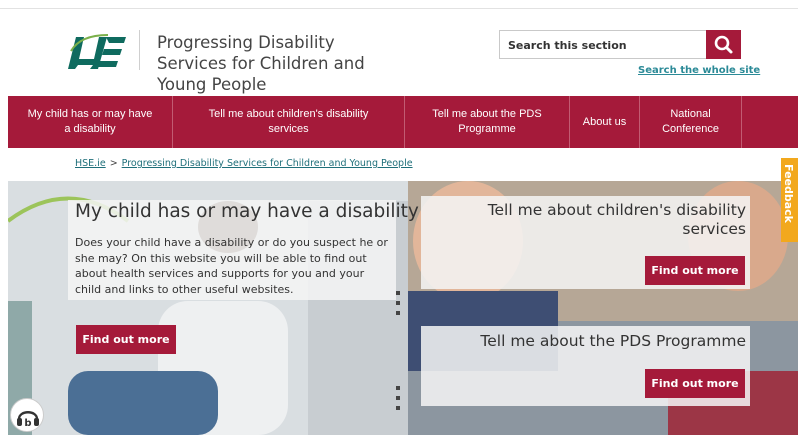 The width and height of the screenshot is (798, 435). What do you see at coordinates (690, 122) in the screenshot?
I see `nav-item-national-conference: National Conference` at bounding box center [690, 122].